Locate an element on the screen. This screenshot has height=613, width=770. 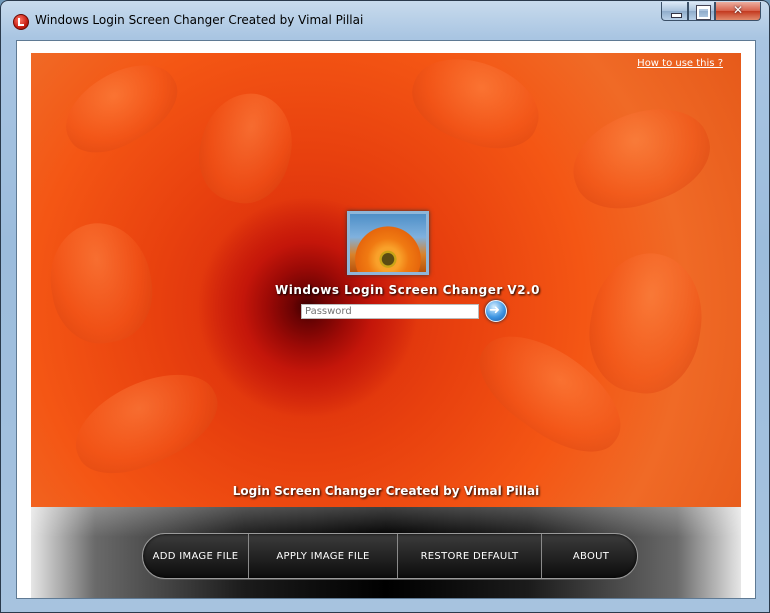
window-controls: ✕ is located at coordinates (711, 12).